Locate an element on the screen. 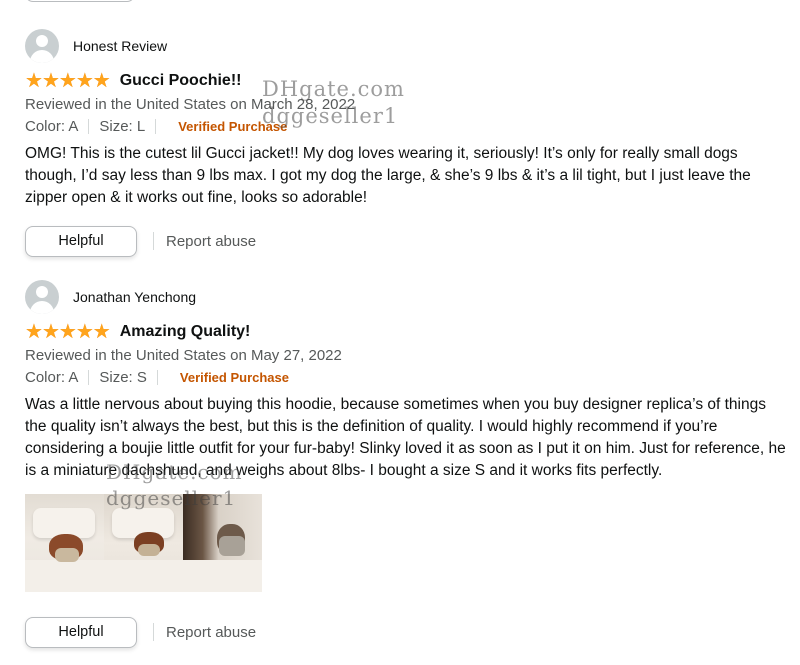 Image resolution: width=800 pixels, height=665 pixels. variant-size: Size: S is located at coordinates (123, 377).